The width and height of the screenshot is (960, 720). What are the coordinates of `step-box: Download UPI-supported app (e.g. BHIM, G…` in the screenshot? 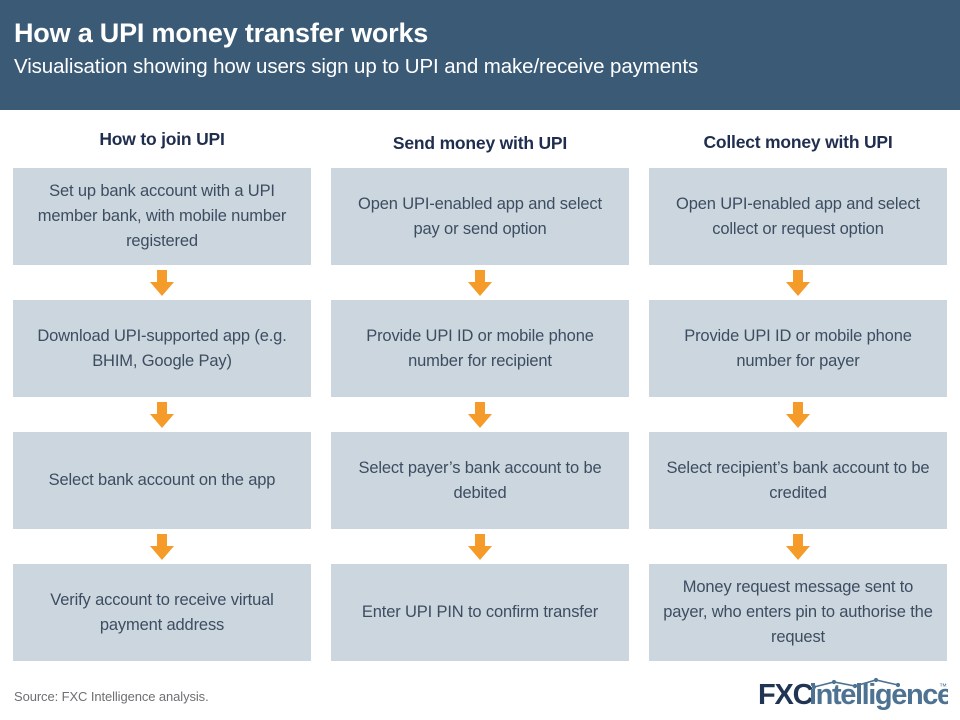 It's located at (162, 348).